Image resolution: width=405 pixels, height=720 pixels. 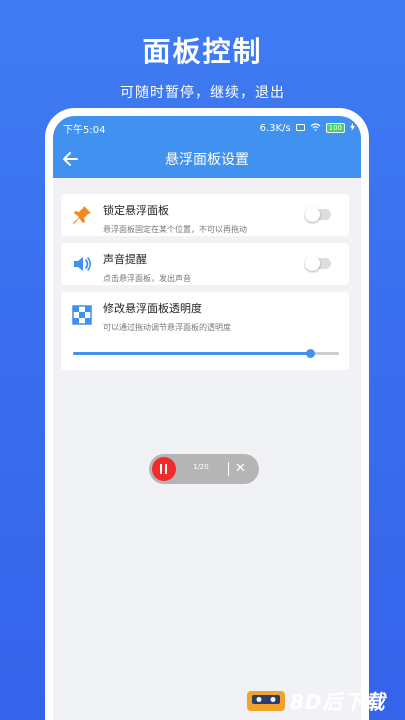 What do you see at coordinates (201, 467) in the screenshot?
I see `step-counter: 1/20` at bounding box center [201, 467].